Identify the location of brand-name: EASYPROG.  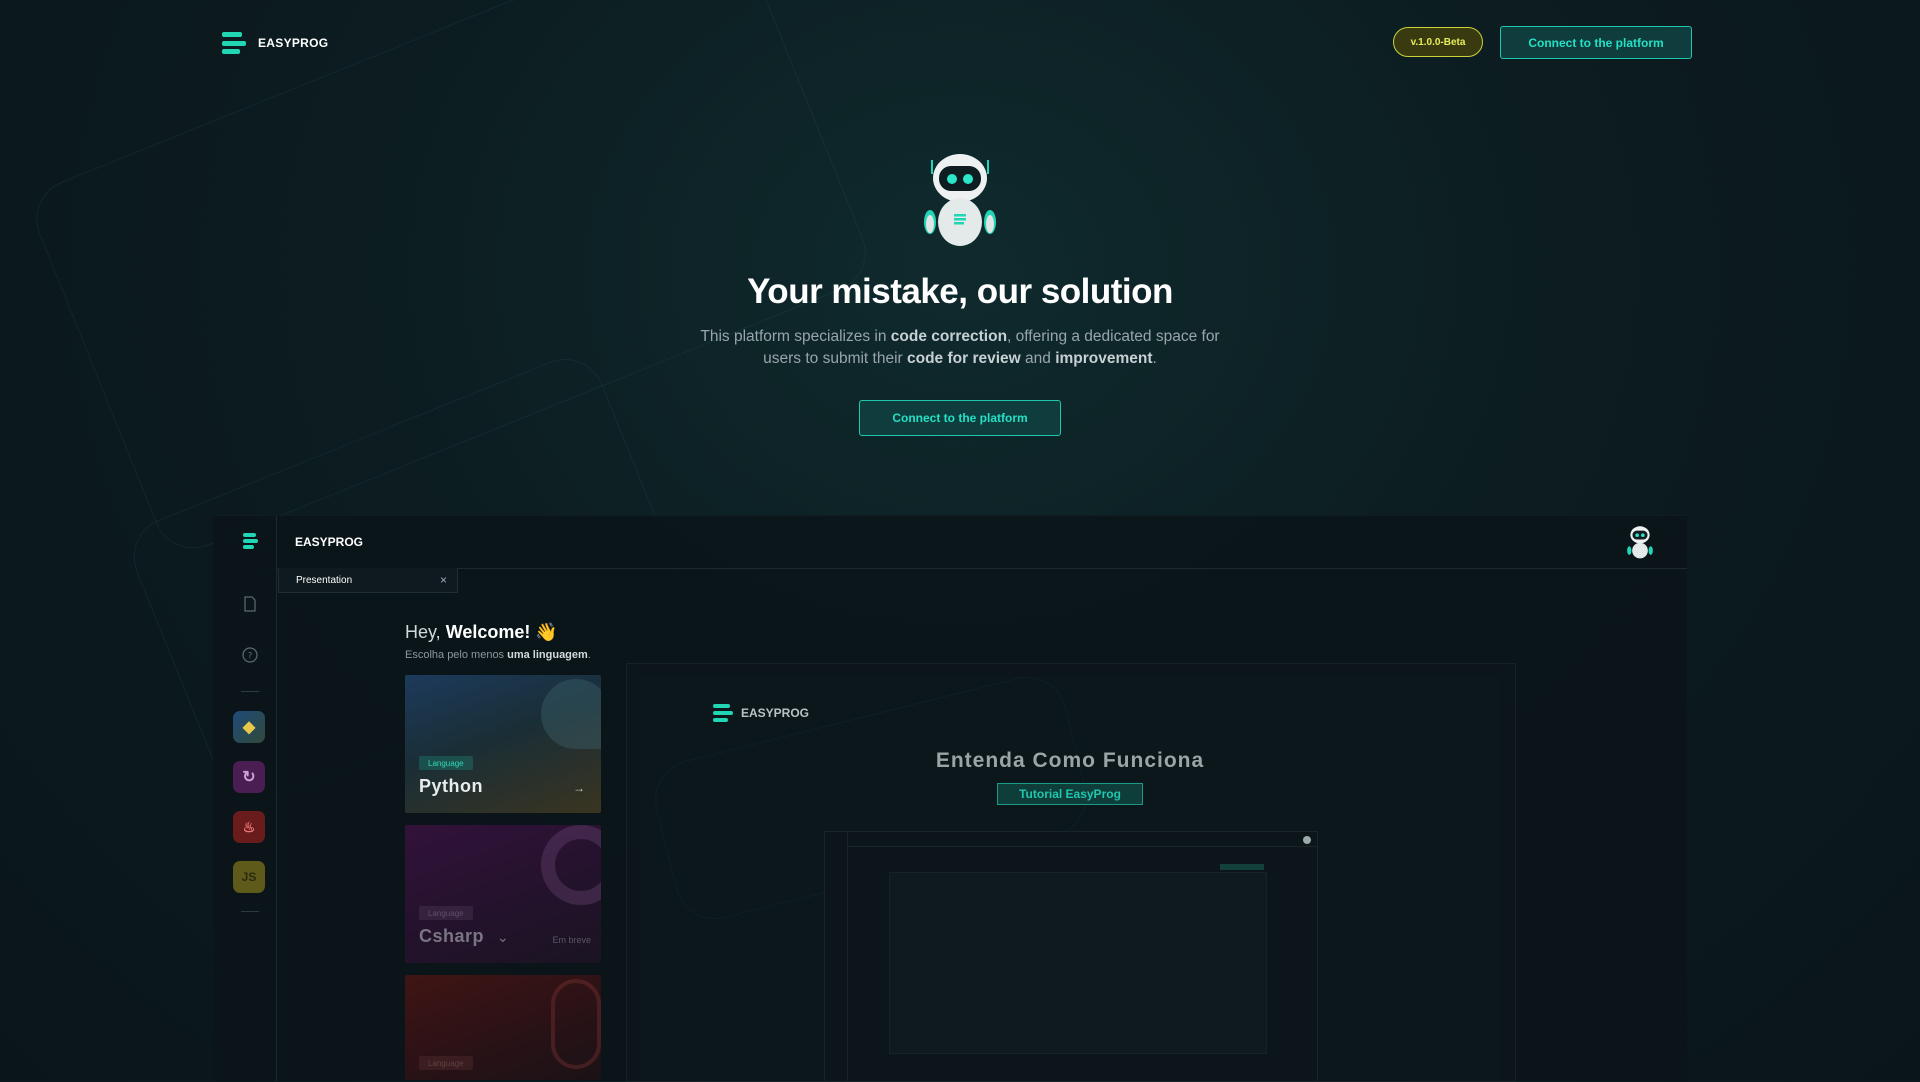
(293, 43).